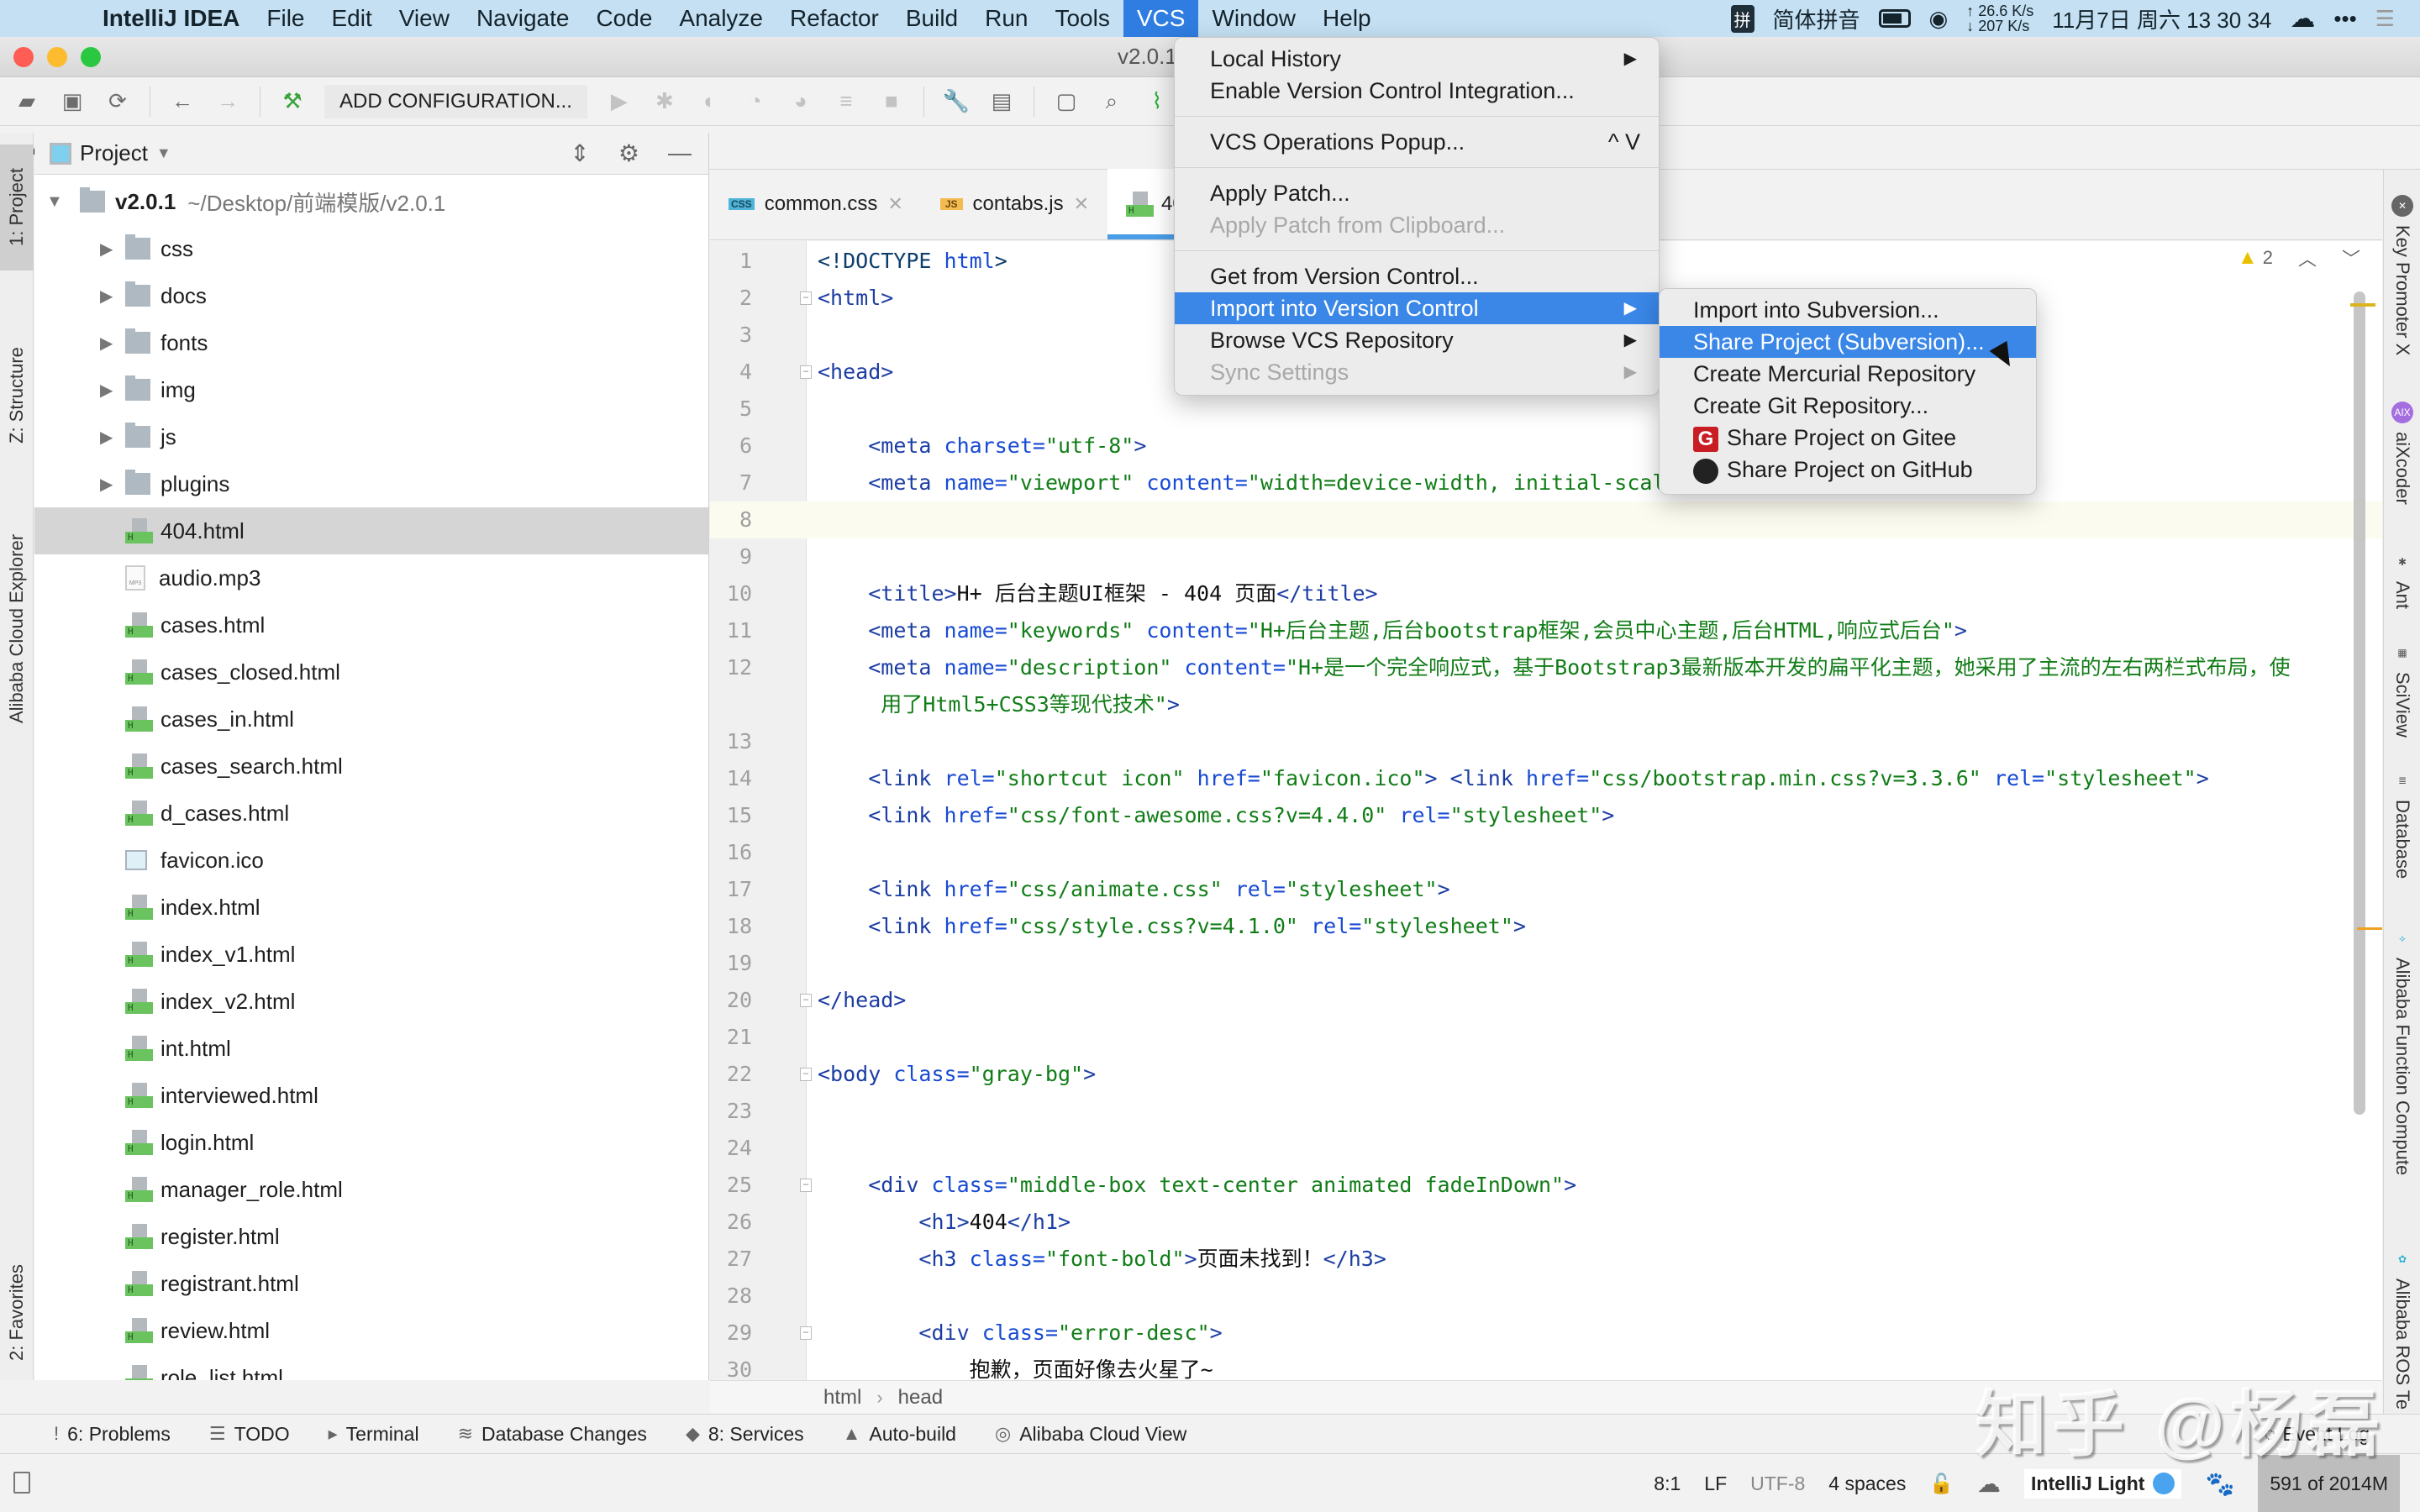 This screenshot has width=2420, height=1512. I want to click on tree-file: index_v1.html, so click(371, 954).